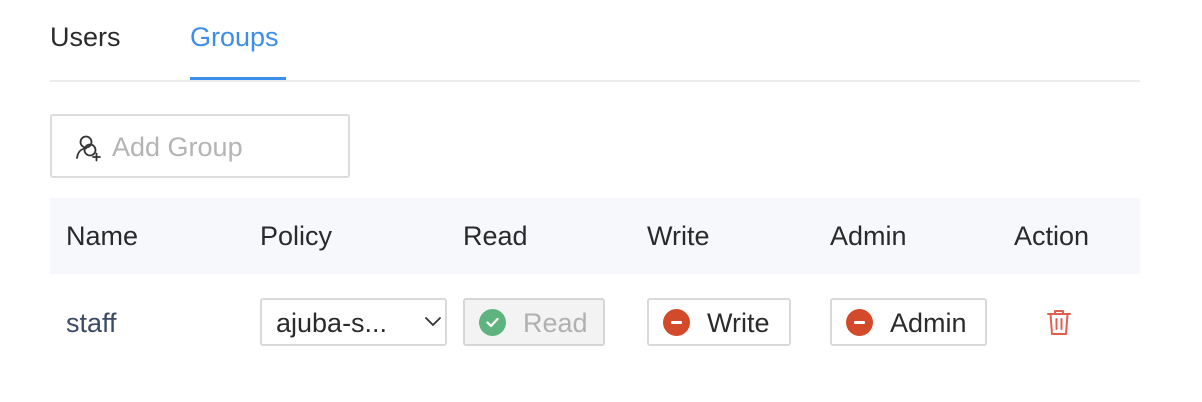 The width and height of the screenshot is (1202, 402). Describe the element at coordinates (495, 236) in the screenshot. I see `column-header-read: Read` at that location.